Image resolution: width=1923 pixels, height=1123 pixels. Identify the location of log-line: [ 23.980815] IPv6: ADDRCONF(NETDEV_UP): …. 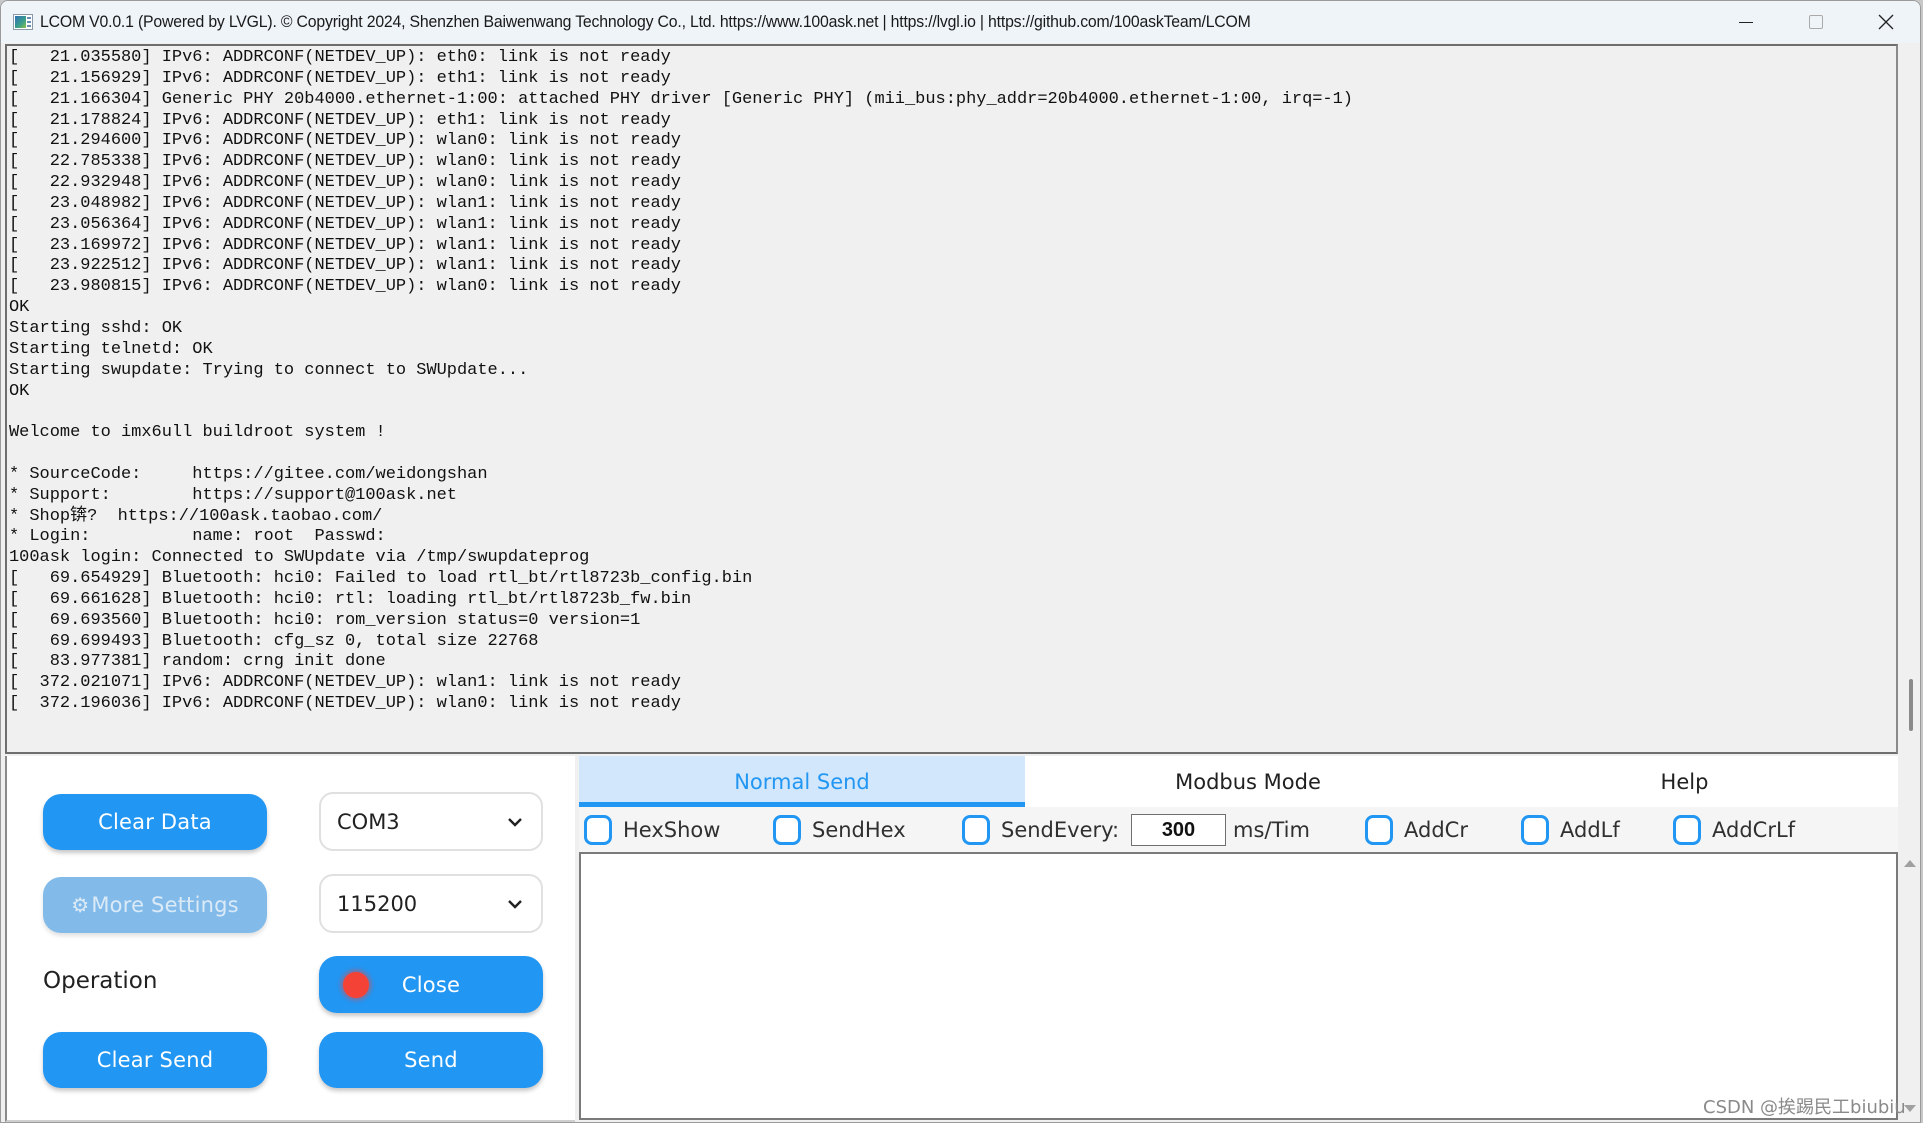
(345, 287).